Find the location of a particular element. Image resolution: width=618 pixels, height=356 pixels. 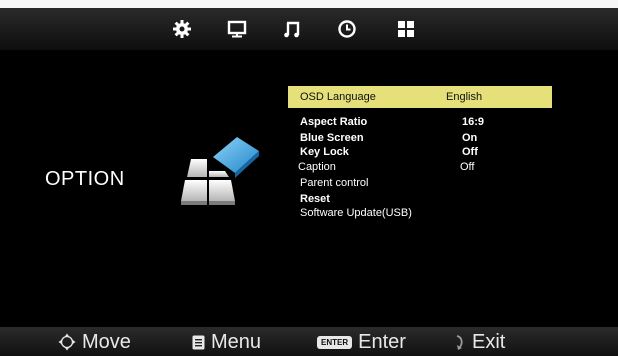

menu-item-caption: Caption Off is located at coordinates (420, 167).